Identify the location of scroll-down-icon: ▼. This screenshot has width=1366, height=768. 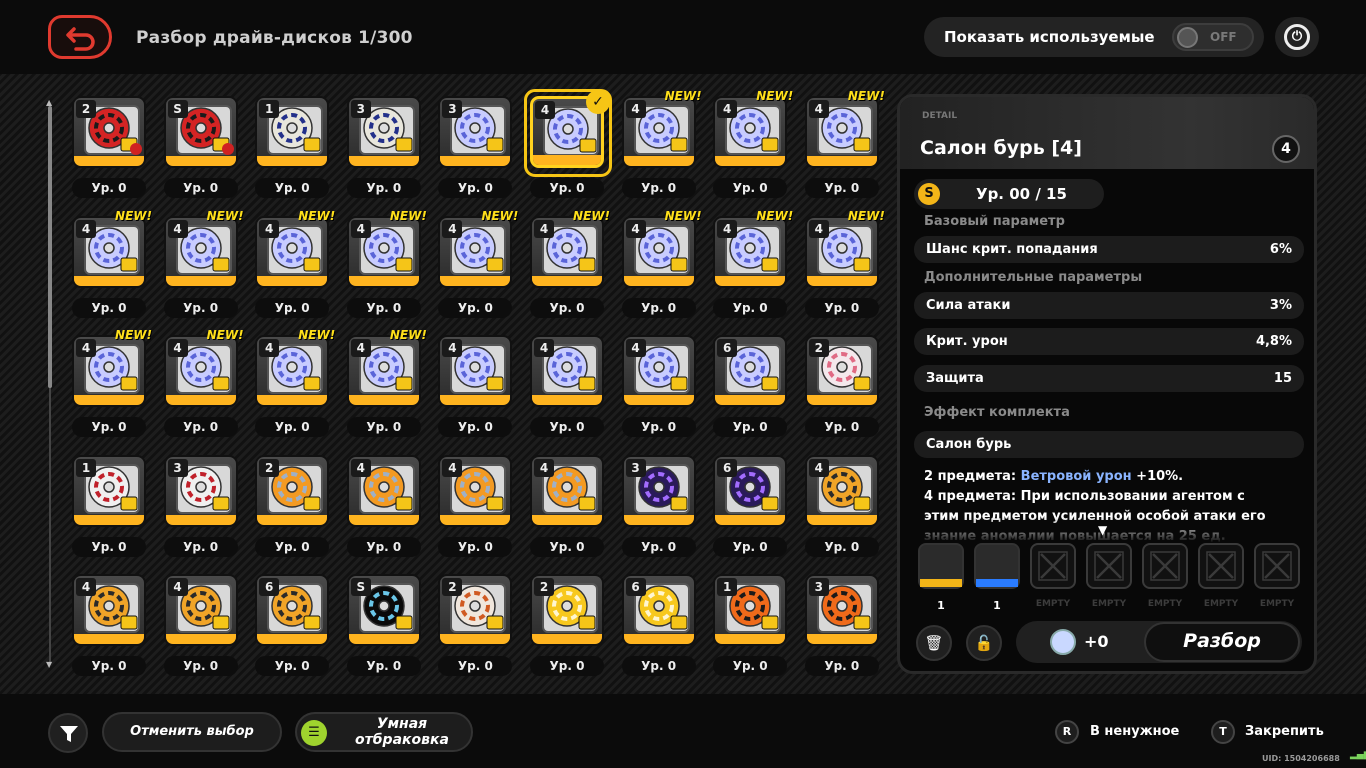
(49, 664).